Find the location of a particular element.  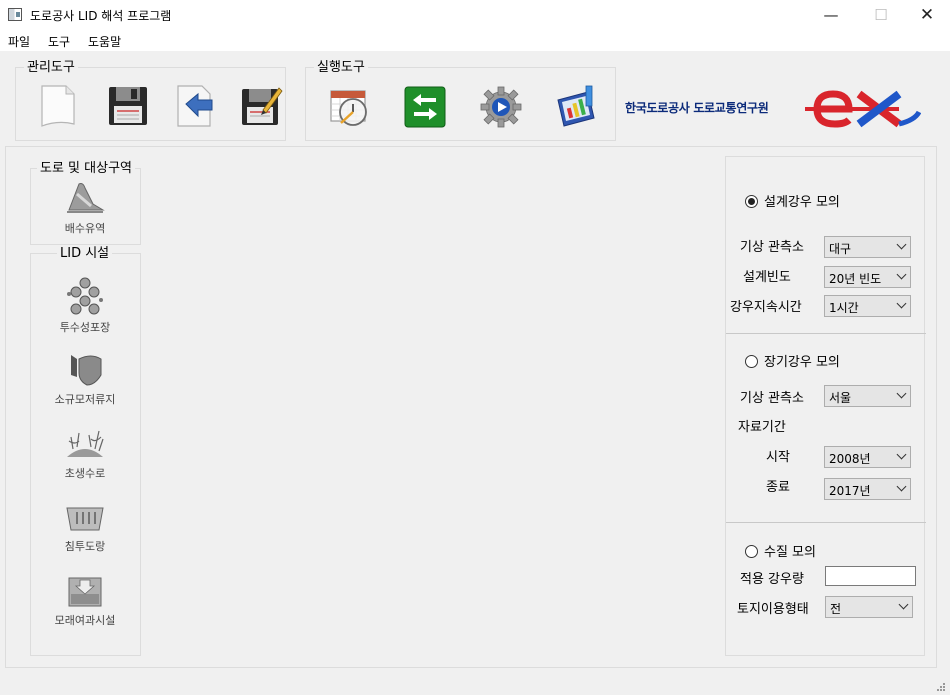

schedule-button is located at coordinates (349, 107).